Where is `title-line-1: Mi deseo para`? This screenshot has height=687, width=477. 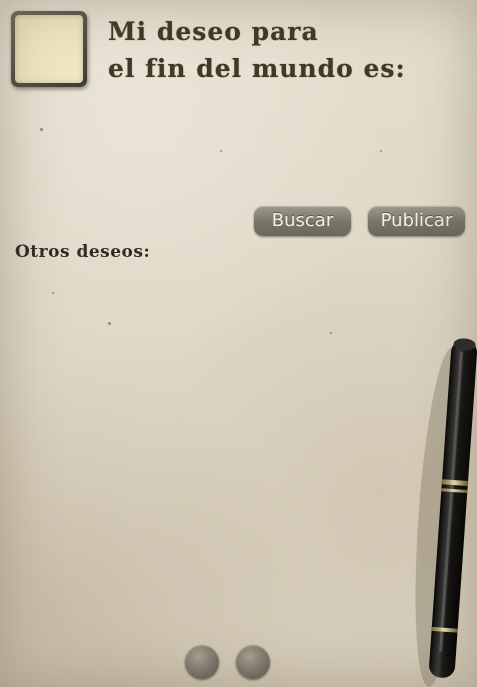
title-line-1: Mi deseo para is located at coordinates (213, 31).